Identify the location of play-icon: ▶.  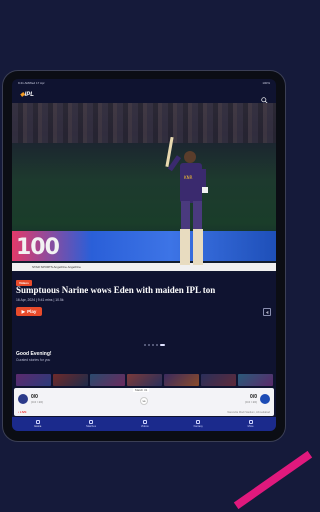
(23, 311).